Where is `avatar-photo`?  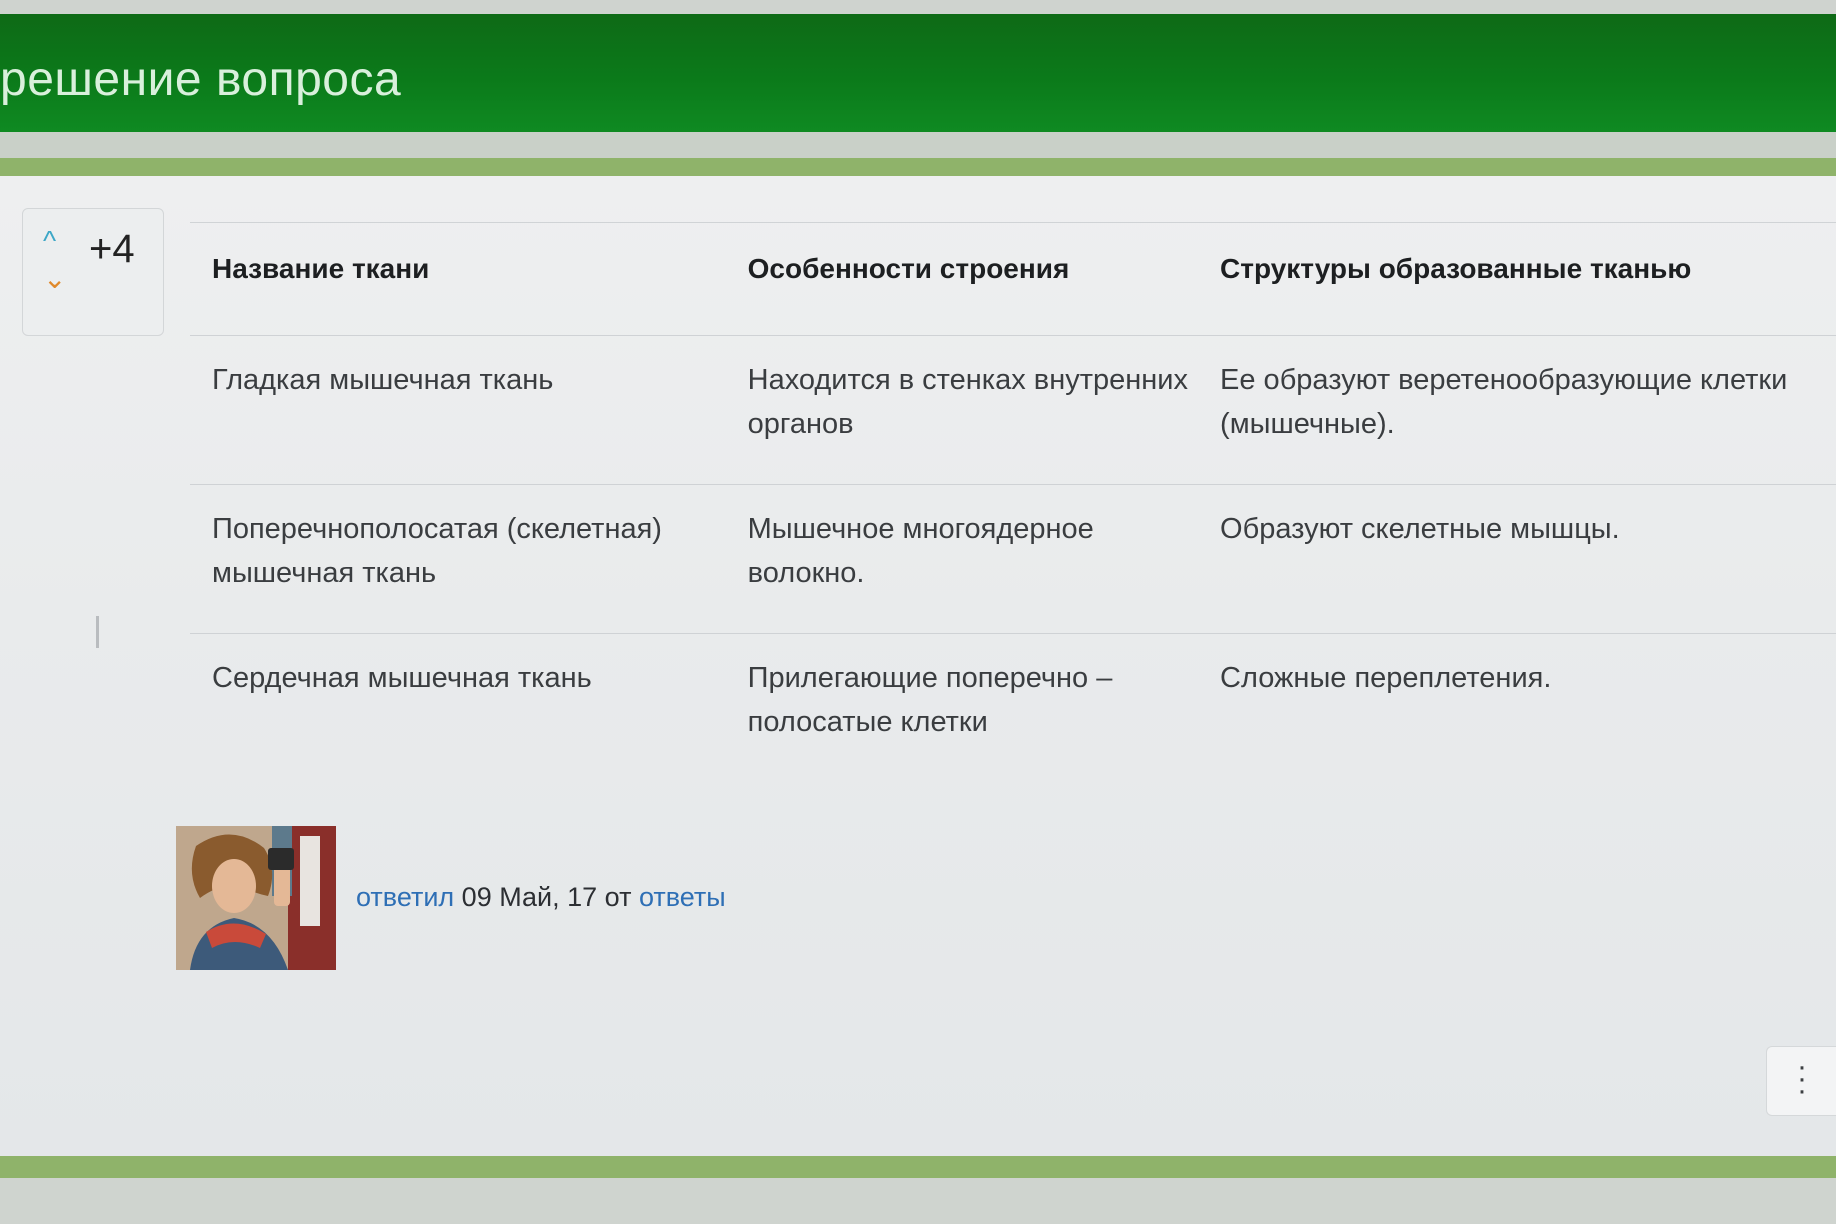 avatar-photo is located at coordinates (256, 898).